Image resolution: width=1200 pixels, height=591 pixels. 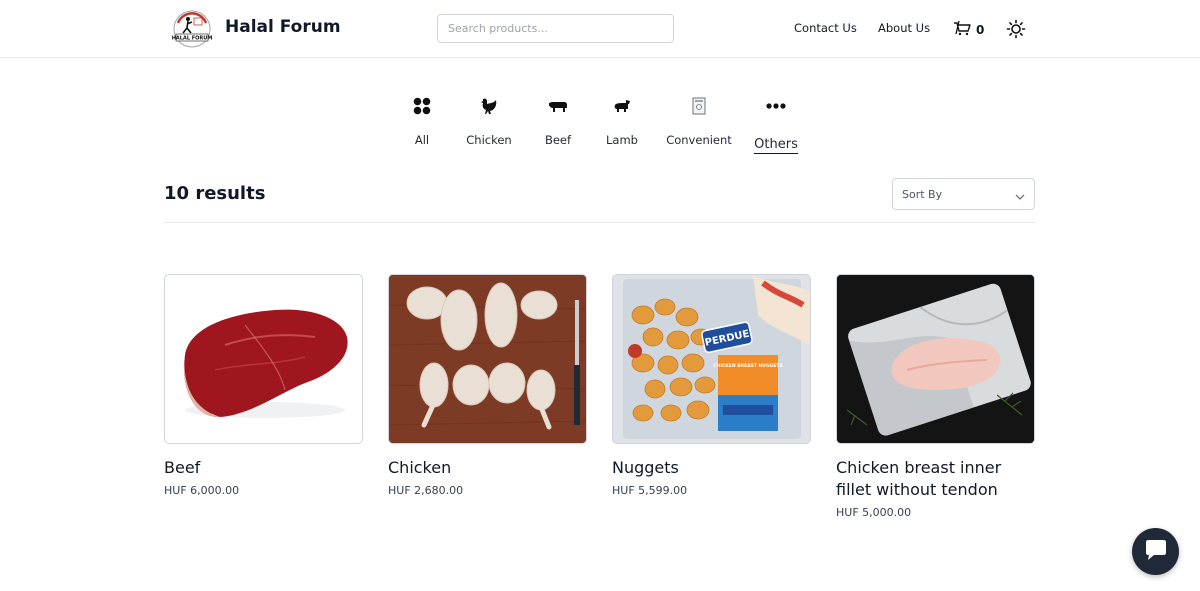 What do you see at coordinates (558, 140) in the screenshot?
I see `category-label: Beef` at bounding box center [558, 140].